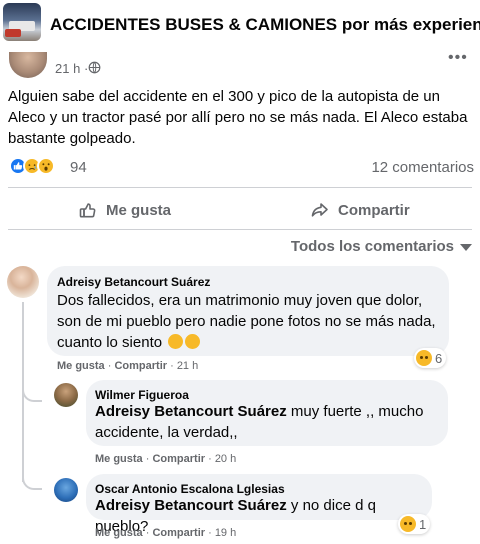  Describe the element at coordinates (46, 166) in the screenshot. I see `wow-icon` at that location.